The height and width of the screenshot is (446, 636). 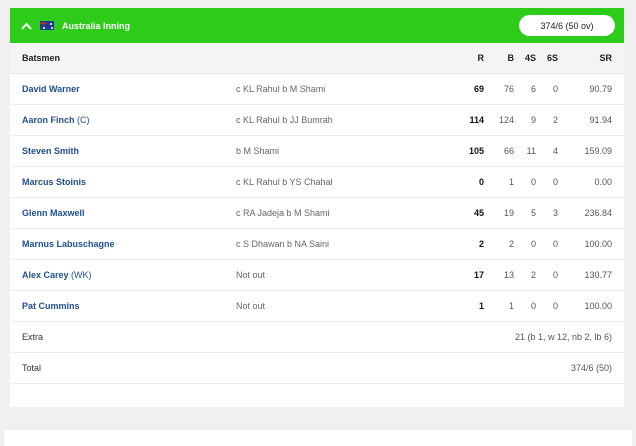 I want to click on batsman-name: Glenn Maxwell, so click(x=123, y=213).